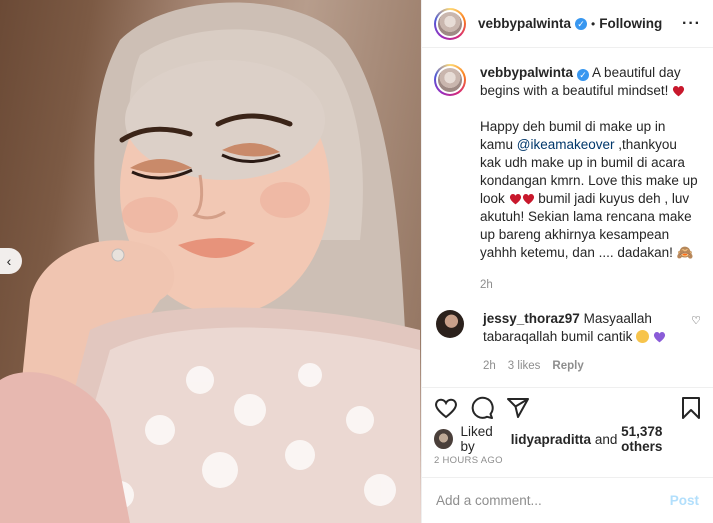  I want to click on see-no-evil-monkey-emoji-icon: 🙈, so click(685, 252).